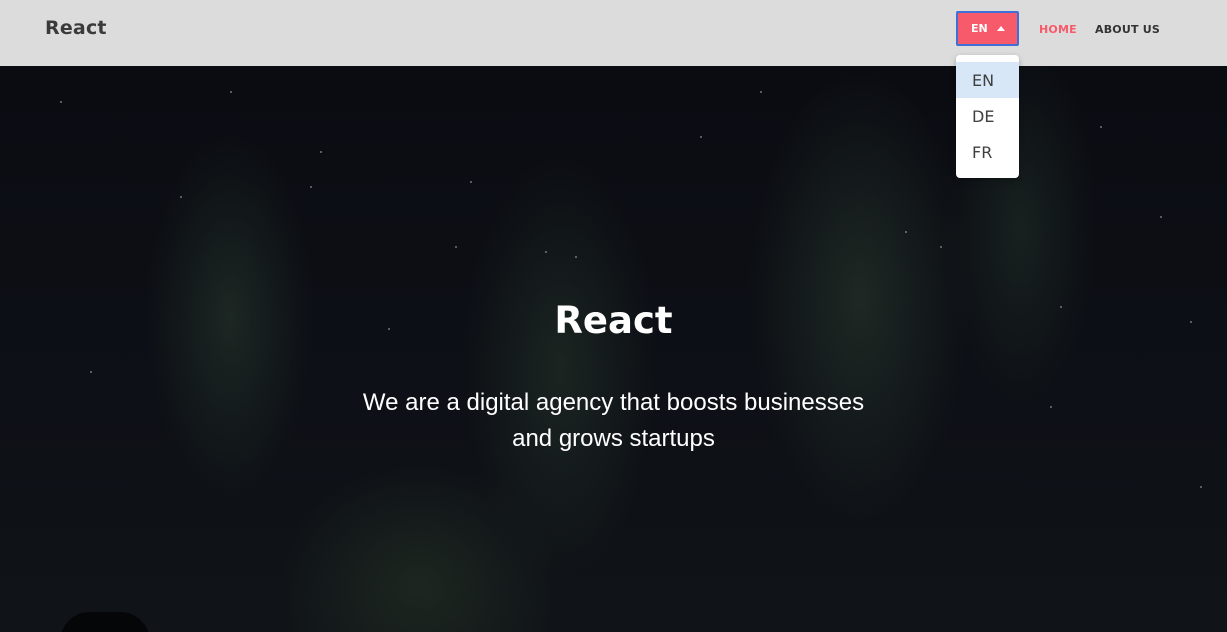  Describe the element at coordinates (613, 33) in the screenshot. I see `navbar: React EN HOME ABOUT US` at that location.